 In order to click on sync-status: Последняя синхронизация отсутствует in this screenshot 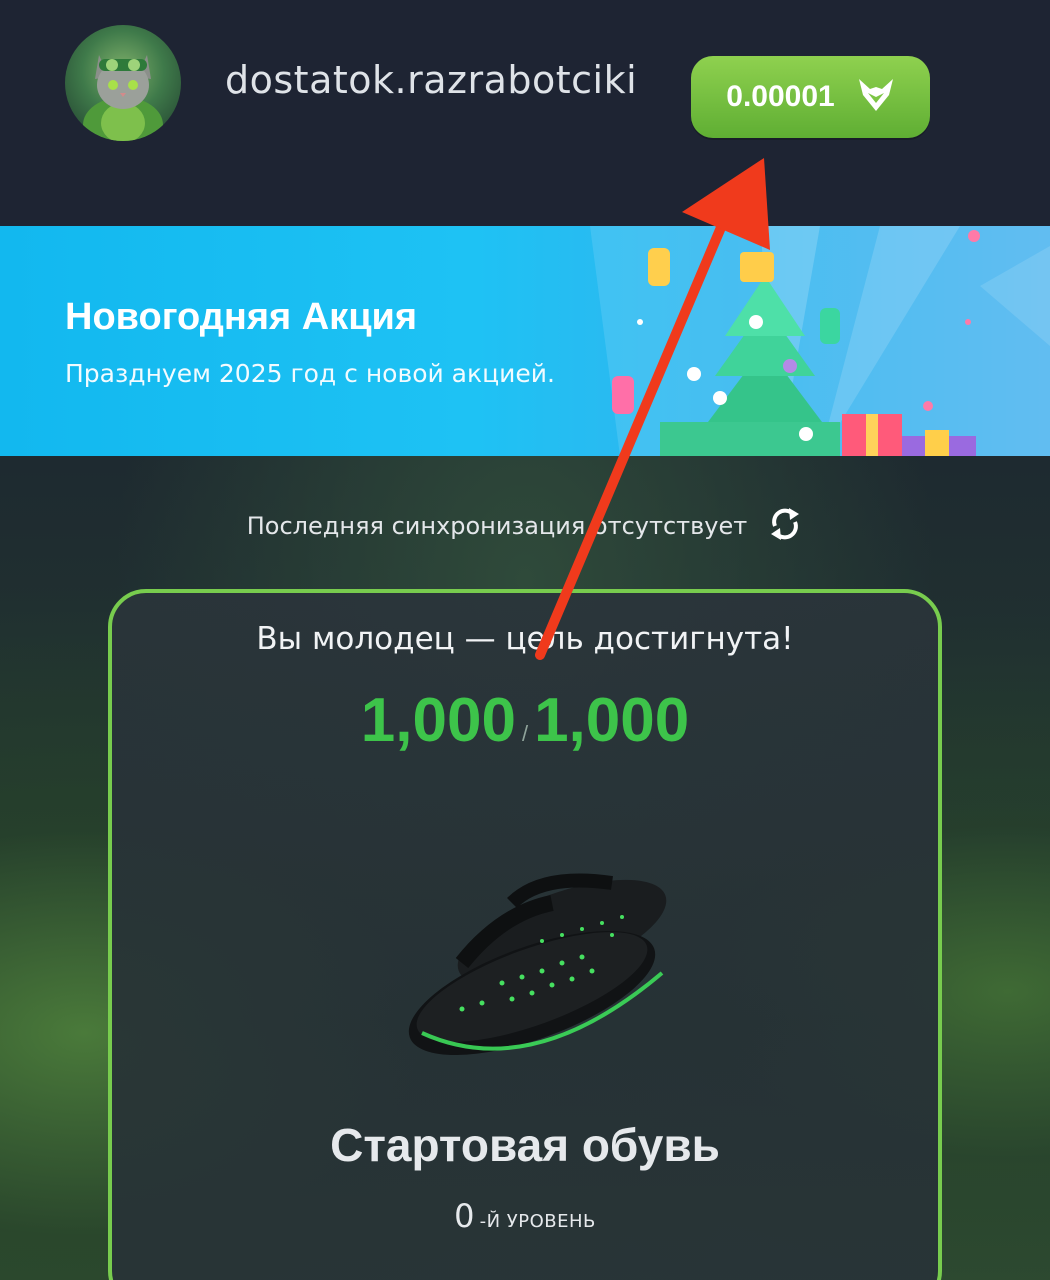, I will do `click(525, 526)`.